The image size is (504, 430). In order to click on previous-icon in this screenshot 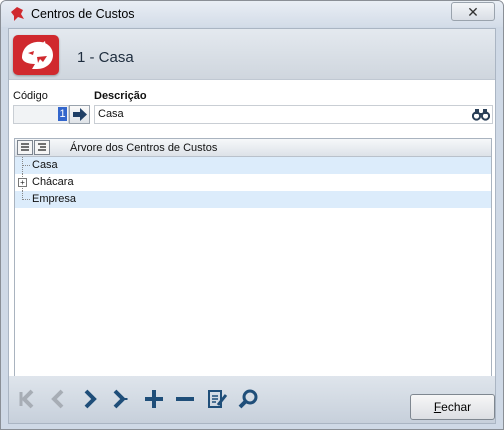, I will do `click(58, 399)`.